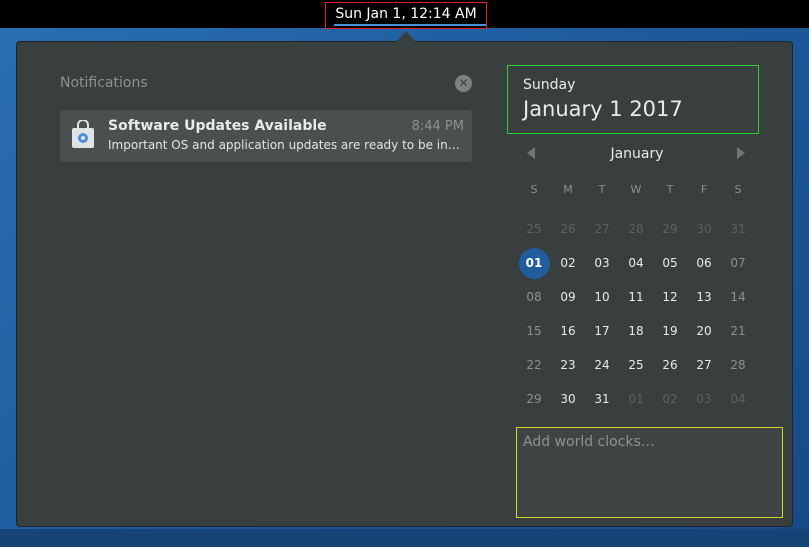 Image resolution: width=809 pixels, height=547 pixels. Describe the element at coordinates (741, 153) in the screenshot. I see `chevron-right-icon` at that location.